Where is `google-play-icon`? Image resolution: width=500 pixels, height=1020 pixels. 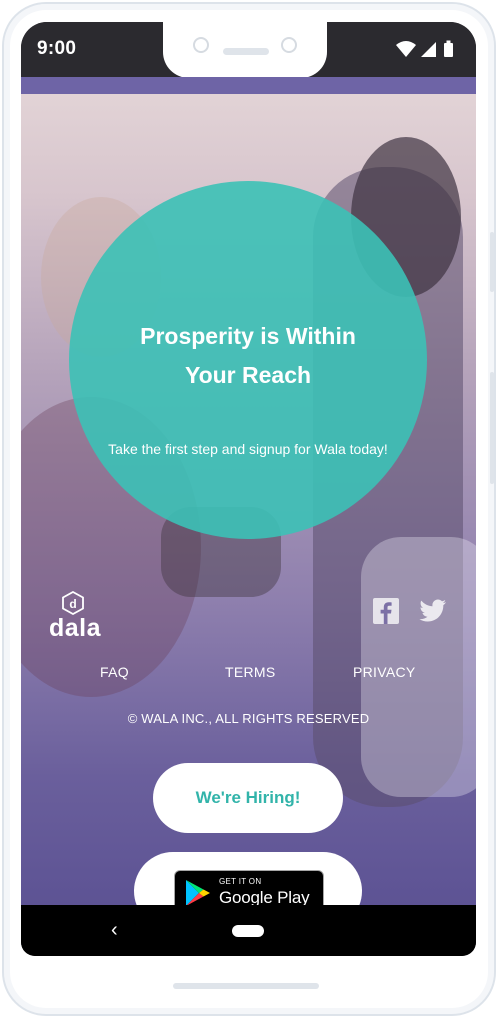 google-play-icon is located at coordinates (198, 892).